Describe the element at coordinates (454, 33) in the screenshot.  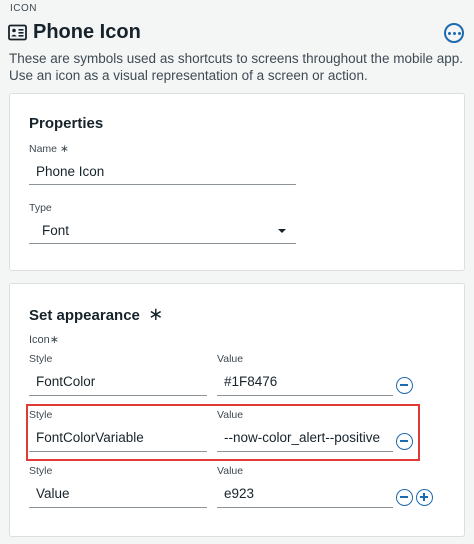
I see `more-options-button` at that location.